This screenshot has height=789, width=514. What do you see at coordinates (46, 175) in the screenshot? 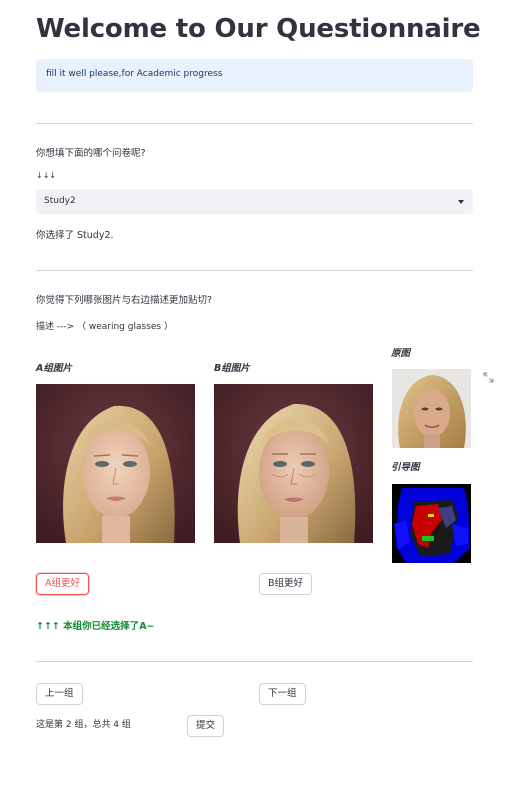
I see `down-arrows: ↓↓↓` at bounding box center [46, 175].